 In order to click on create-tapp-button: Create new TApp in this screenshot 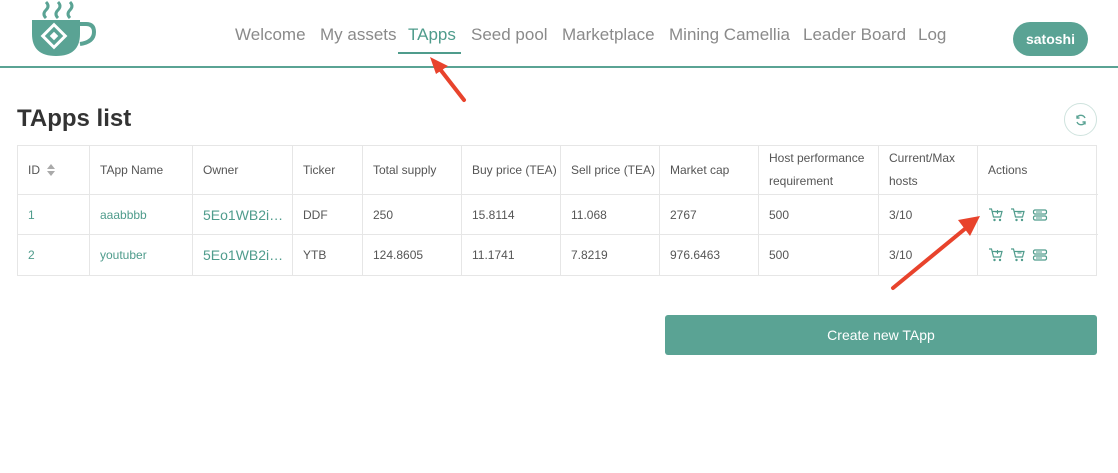, I will do `click(881, 335)`.